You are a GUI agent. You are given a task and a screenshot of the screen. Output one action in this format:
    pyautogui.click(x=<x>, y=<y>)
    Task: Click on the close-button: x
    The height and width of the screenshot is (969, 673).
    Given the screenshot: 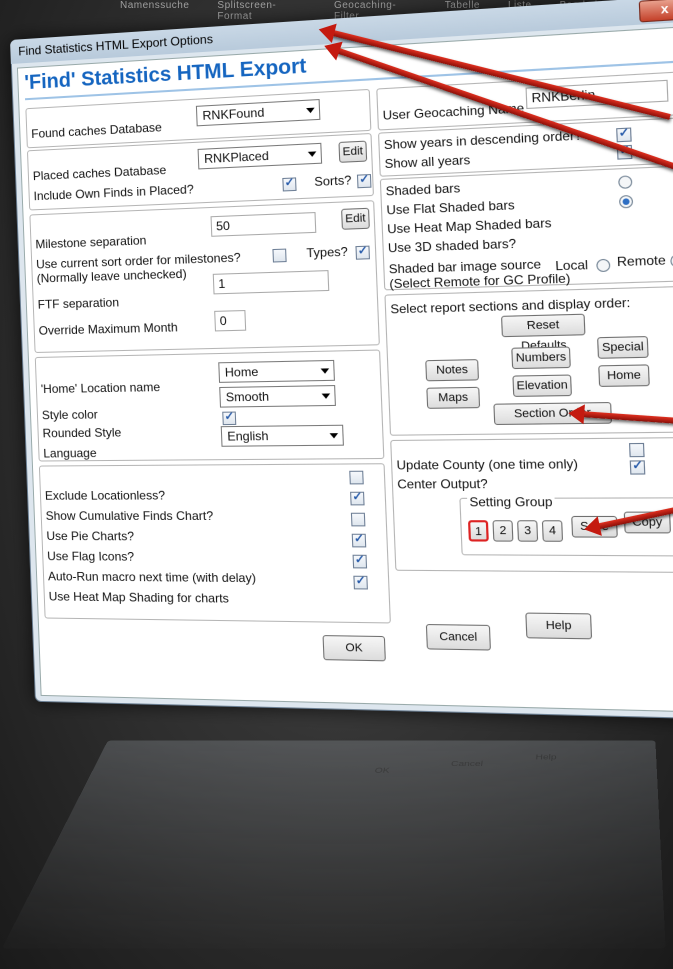 What is the action you would take?
    pyautogui.click(x=655, y=11)
    